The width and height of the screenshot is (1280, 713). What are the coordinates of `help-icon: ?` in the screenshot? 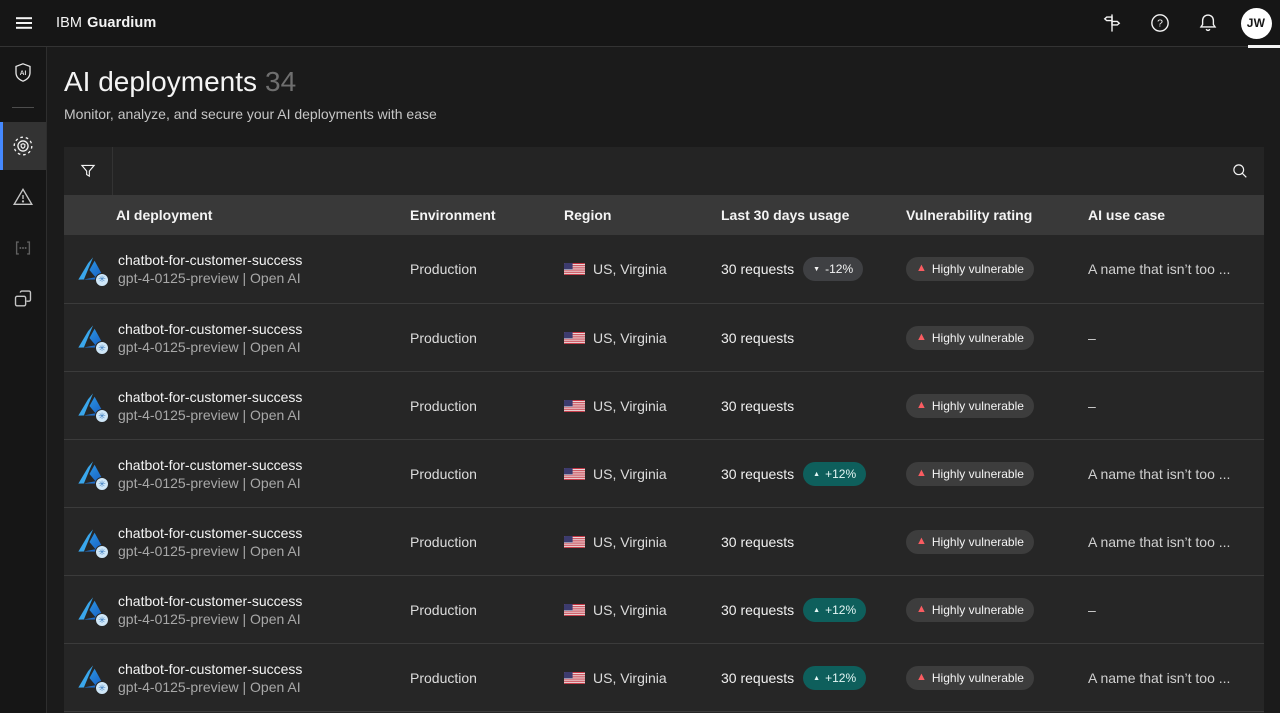 It's located at (1160, 23).